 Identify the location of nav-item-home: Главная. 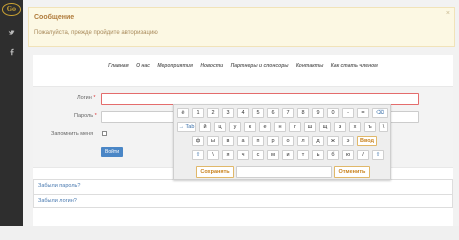
(118, 66).